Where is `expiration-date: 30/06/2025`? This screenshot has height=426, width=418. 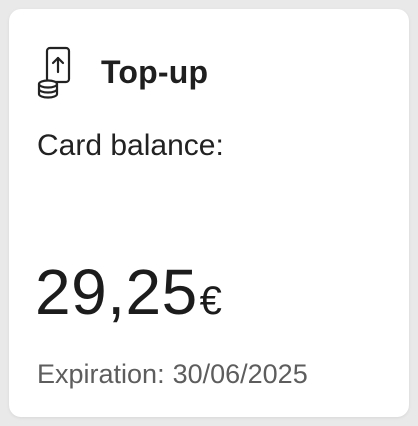 expiration-date: 30/06/2025 is located at coordinates (240, 374).